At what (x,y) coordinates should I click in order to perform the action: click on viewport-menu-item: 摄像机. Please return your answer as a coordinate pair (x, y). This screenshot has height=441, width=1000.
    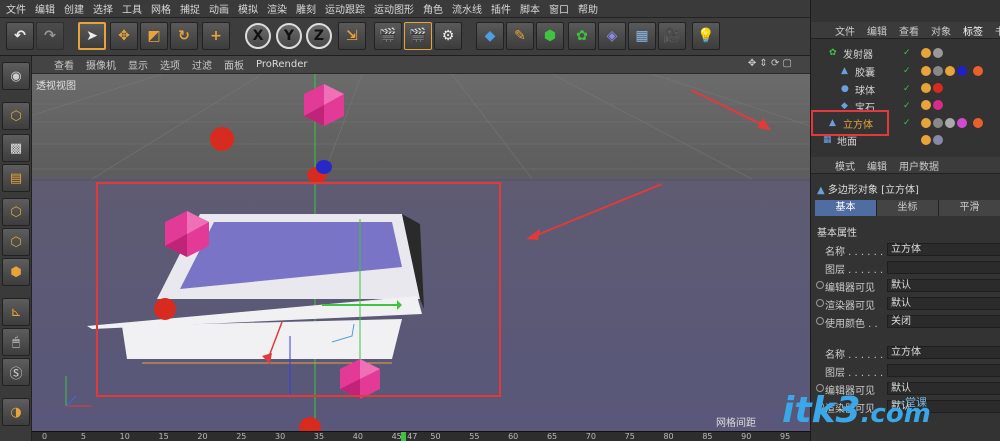
    Looking at the image, I should click on (101, 64).